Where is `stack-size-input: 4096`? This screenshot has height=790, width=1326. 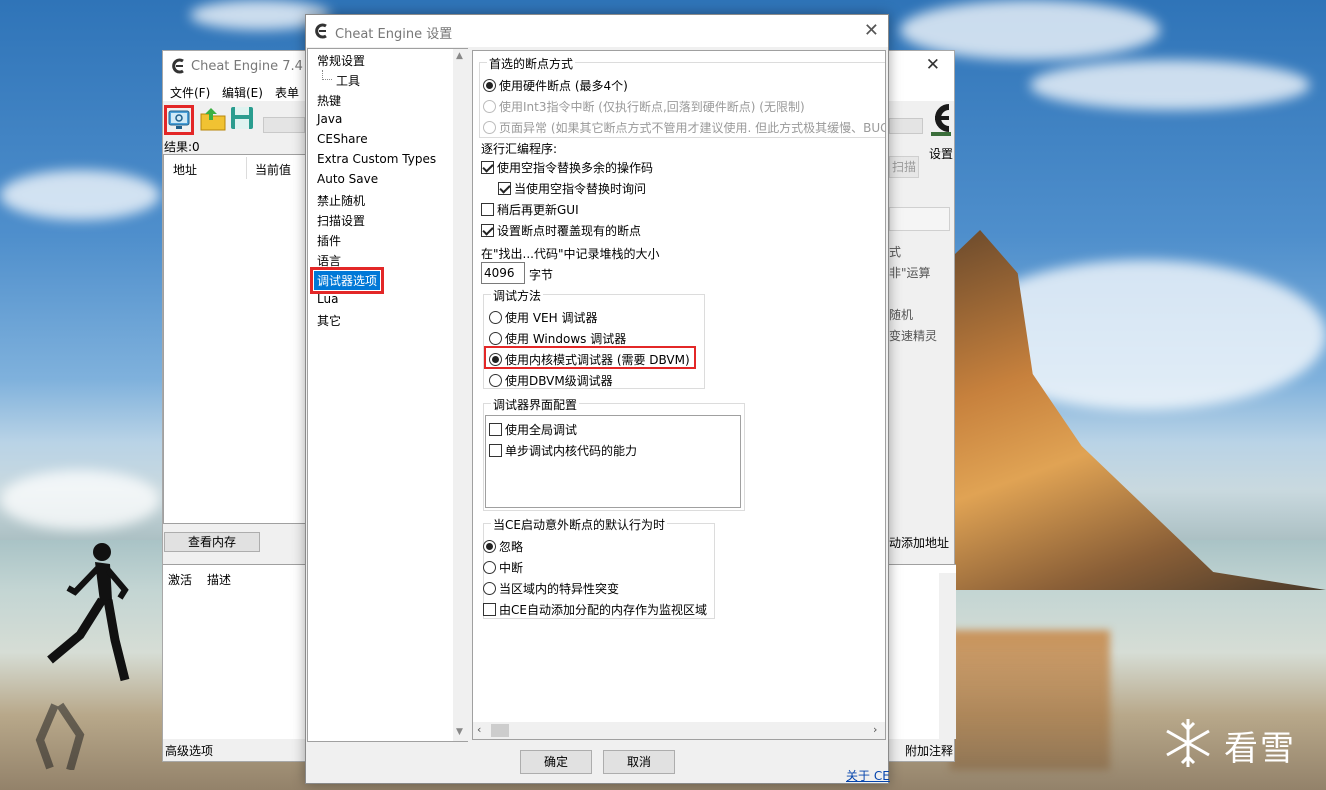
stack-size-input: 4096 is located at coordinates (503, 273).